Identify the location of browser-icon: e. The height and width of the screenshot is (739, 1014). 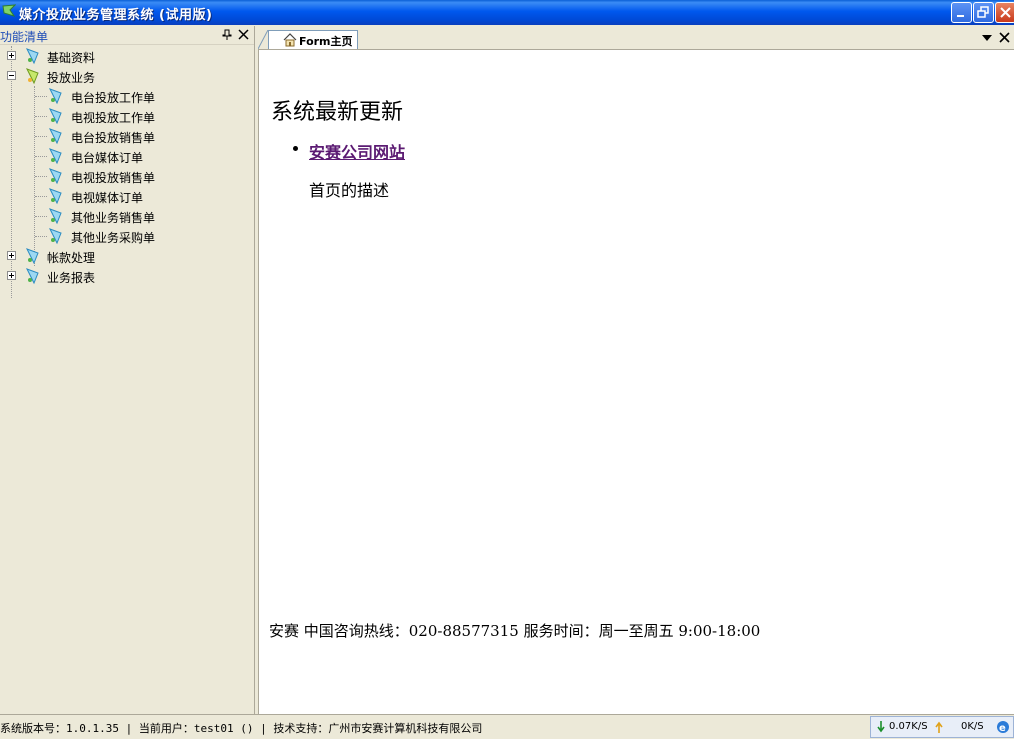
(1003, 727).